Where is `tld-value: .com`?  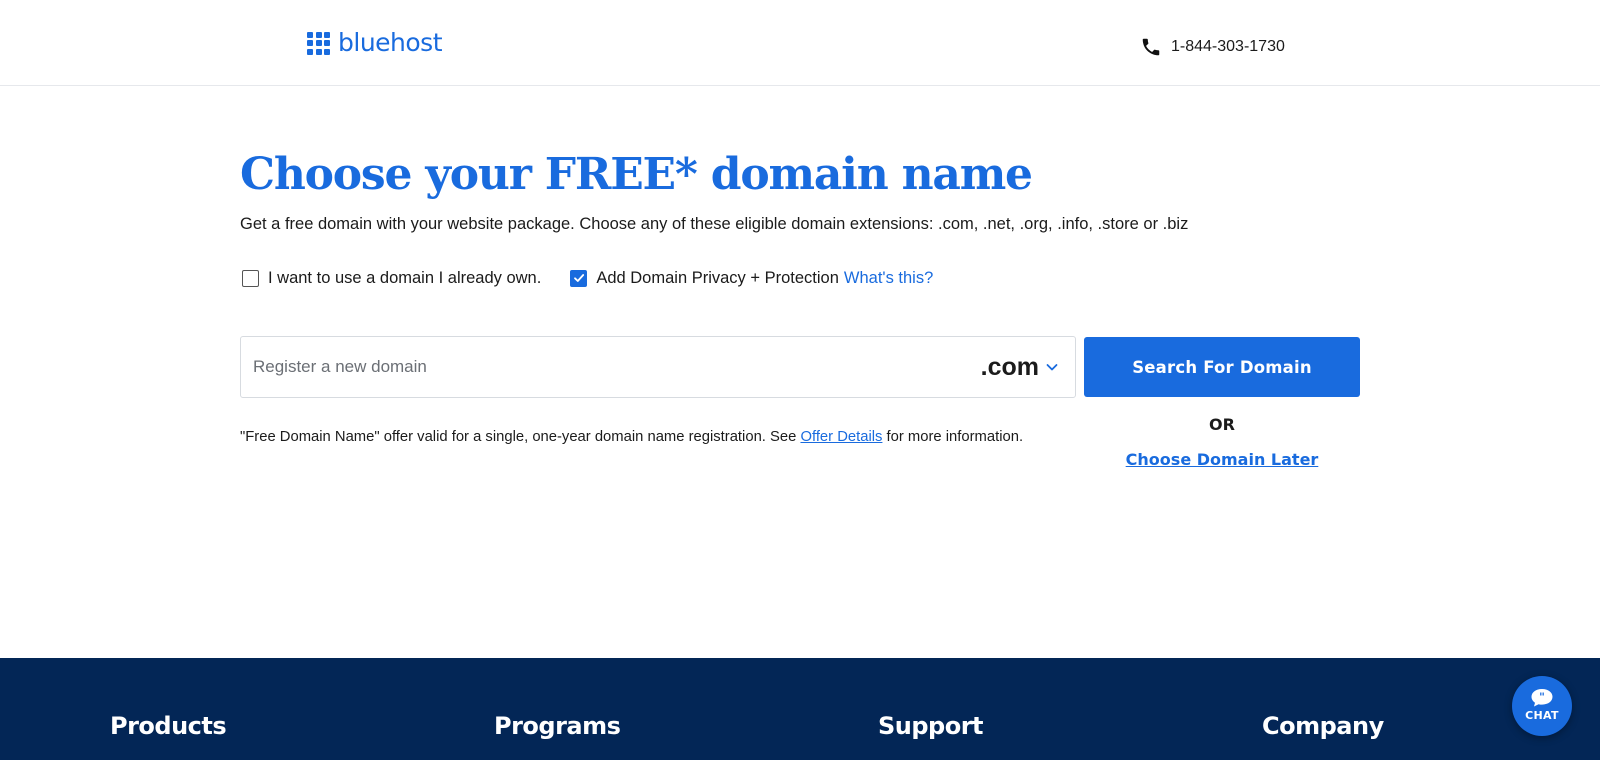
tld-value: .com is located at coordinates (1009, 366).